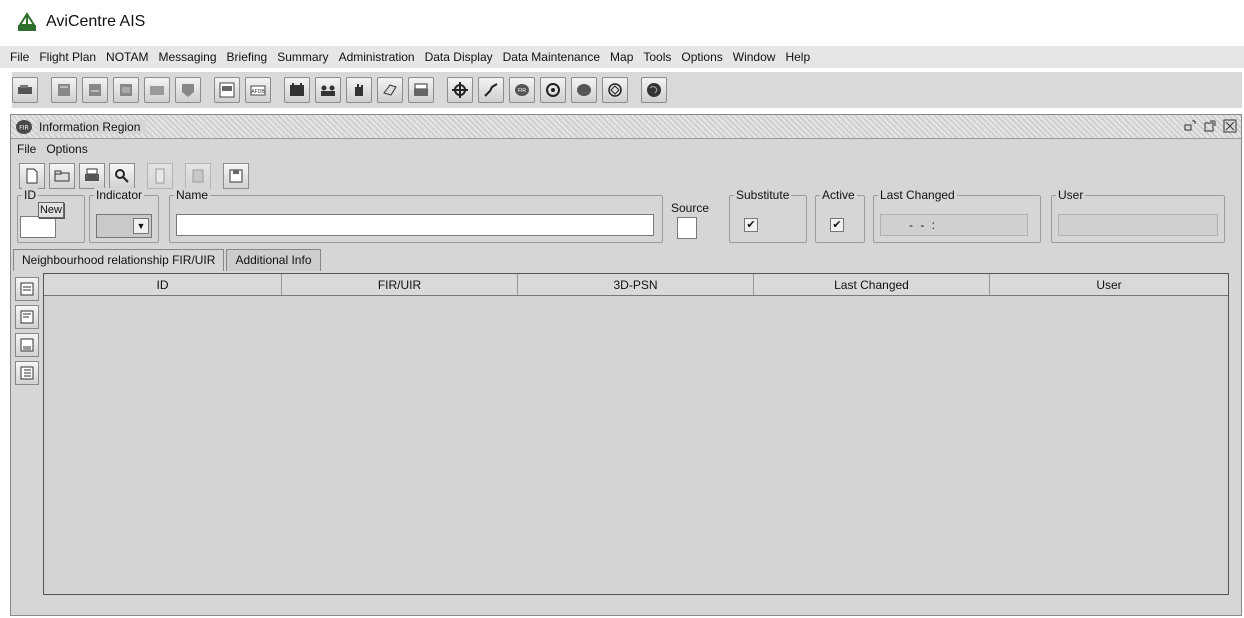 This screenshot has width=1244, height=618. I want to click on last-changed-value: - - :, so click(954, 225).